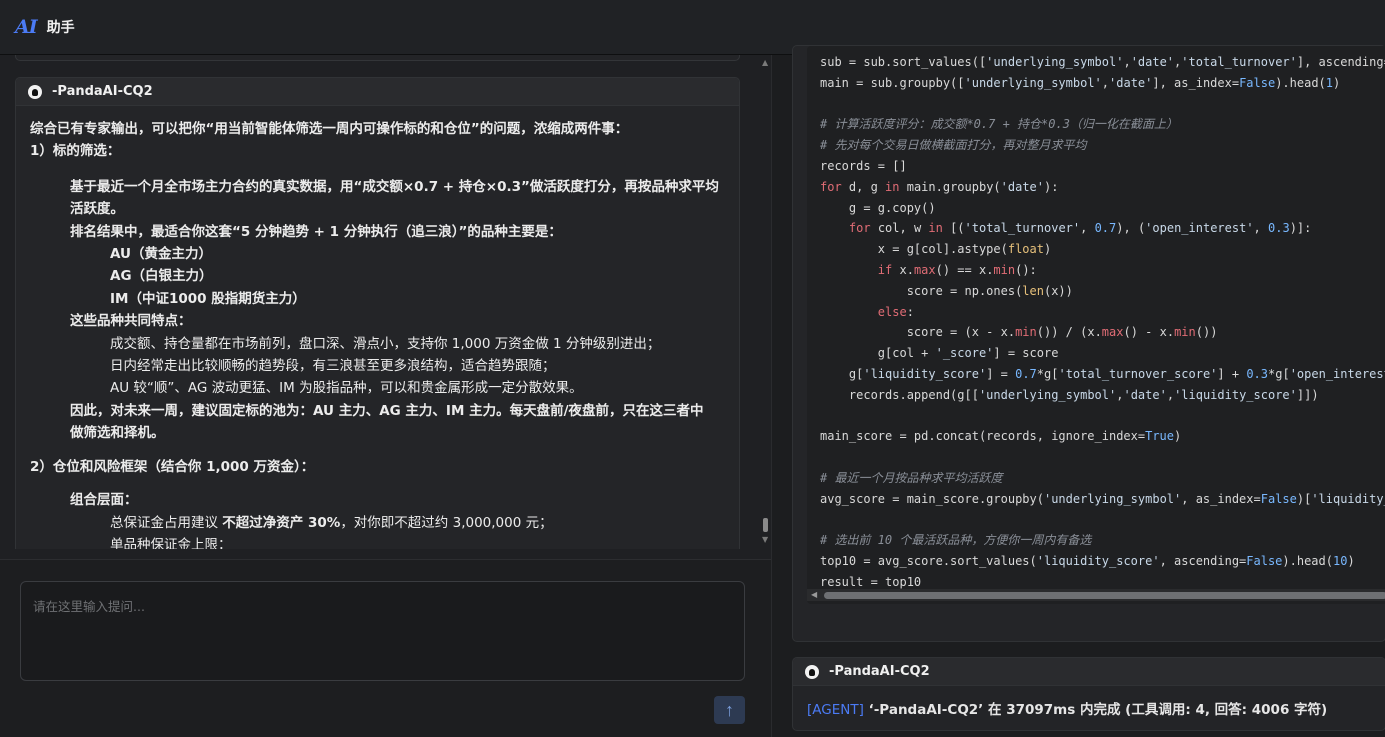 This screenshot has width=1385, height=737. I want to click on ai-logo: AI, so click(26, 27).